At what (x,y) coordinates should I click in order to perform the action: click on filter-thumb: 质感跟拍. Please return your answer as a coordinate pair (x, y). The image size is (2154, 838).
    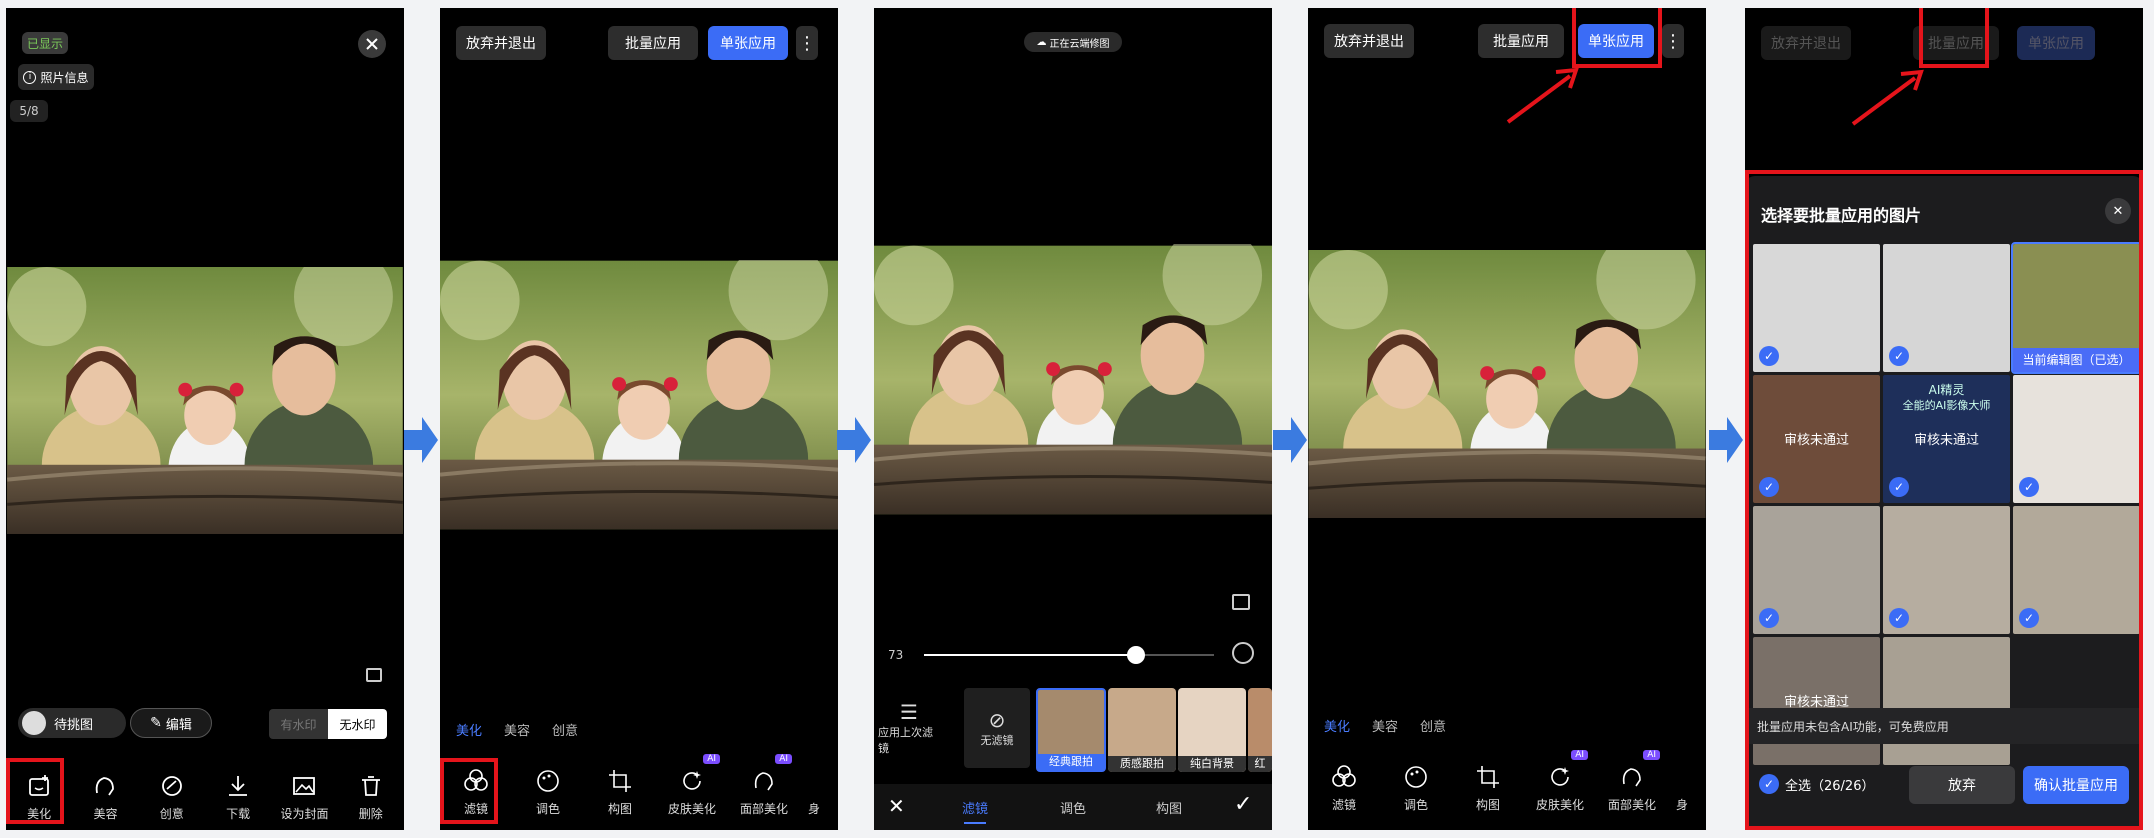
    Looking at the image, I should click on (1142, 730).